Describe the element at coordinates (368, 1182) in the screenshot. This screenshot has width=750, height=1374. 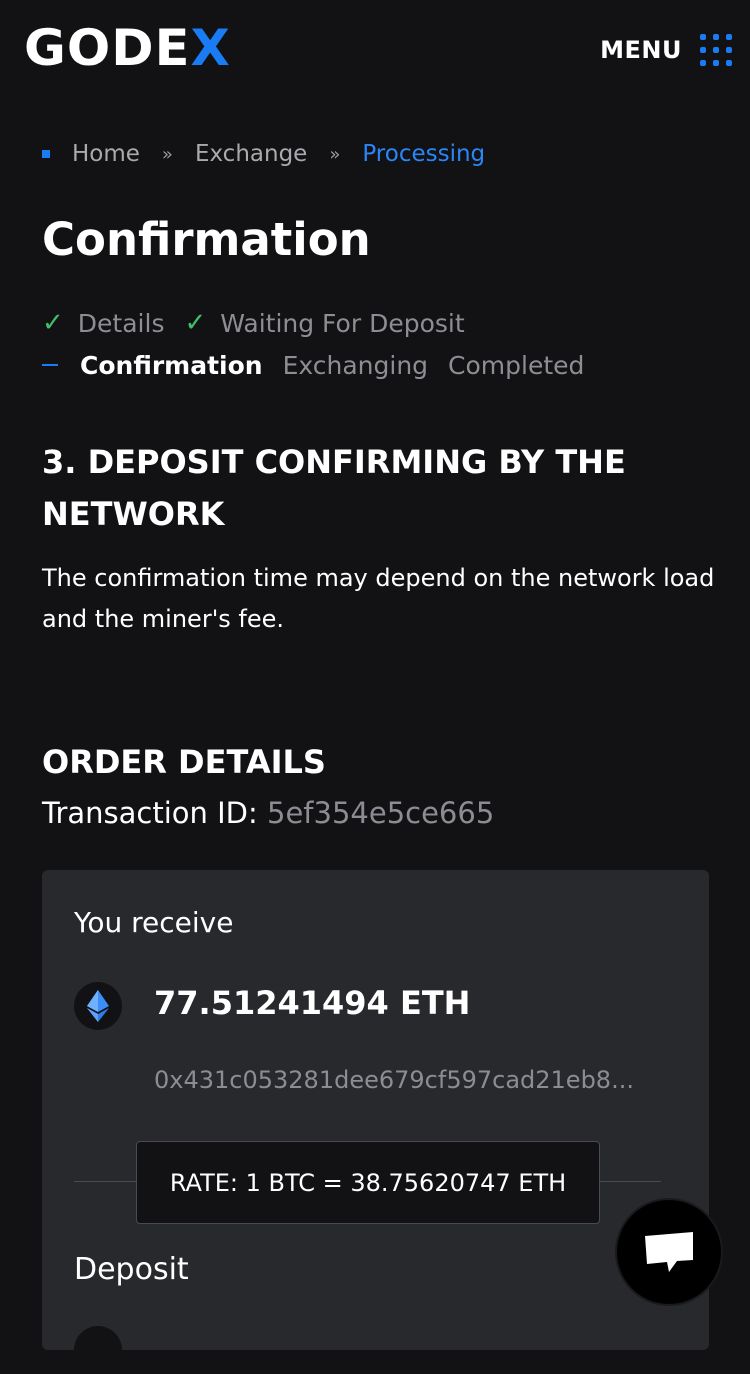
I see `exchange-rate: RATE: 1 BTC = 38.75620747 ETH` at that location.